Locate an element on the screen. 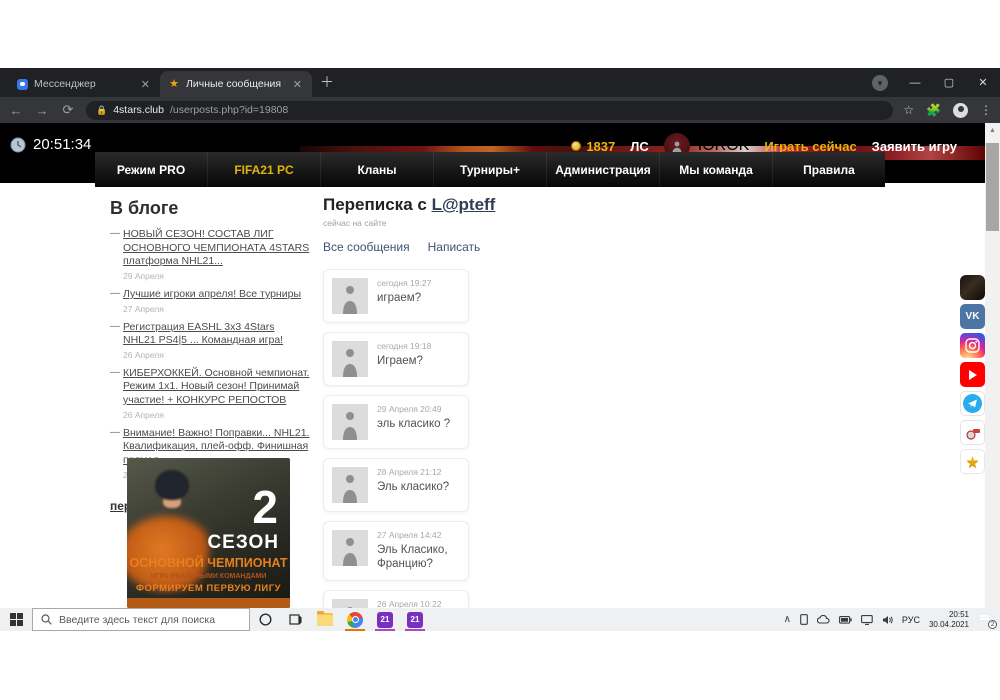 The image size is (1000, 700). fifa21-app-button-2: 21 is located at coordinates (415, 619).